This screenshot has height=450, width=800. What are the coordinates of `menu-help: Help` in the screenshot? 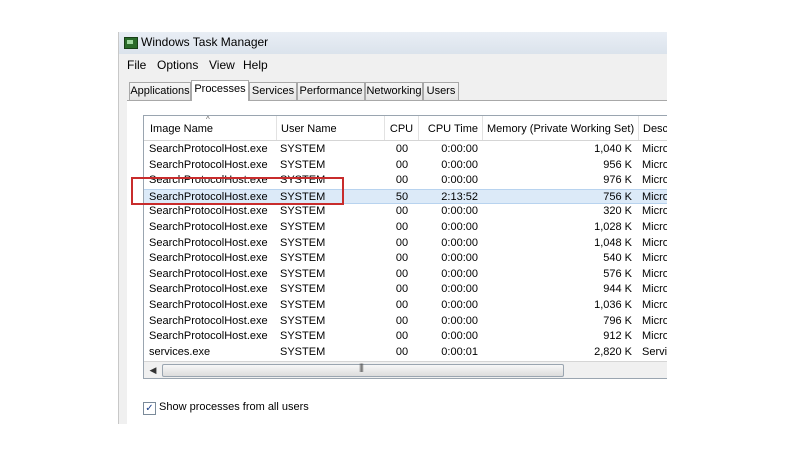 It's located at (255, 65).